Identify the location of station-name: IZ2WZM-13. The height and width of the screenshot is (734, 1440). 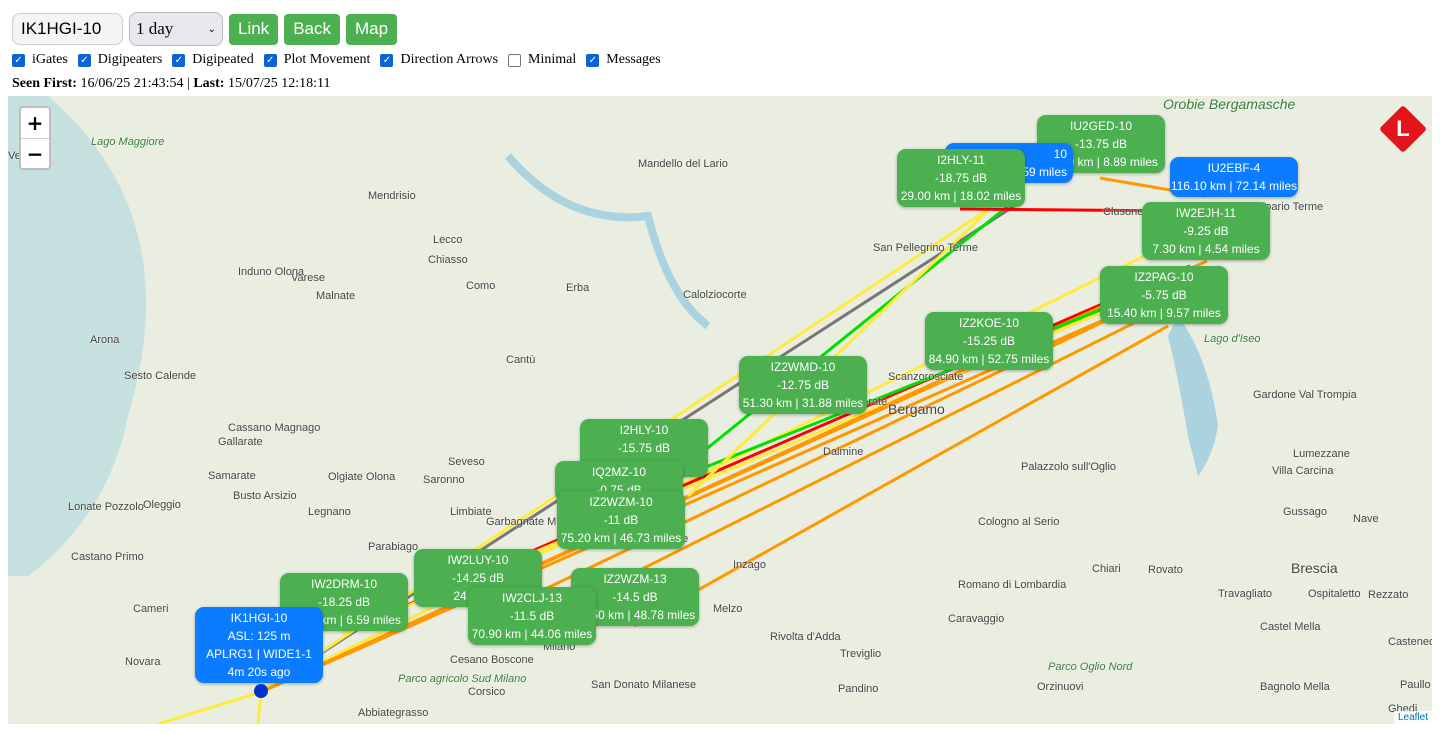
(635, 579).